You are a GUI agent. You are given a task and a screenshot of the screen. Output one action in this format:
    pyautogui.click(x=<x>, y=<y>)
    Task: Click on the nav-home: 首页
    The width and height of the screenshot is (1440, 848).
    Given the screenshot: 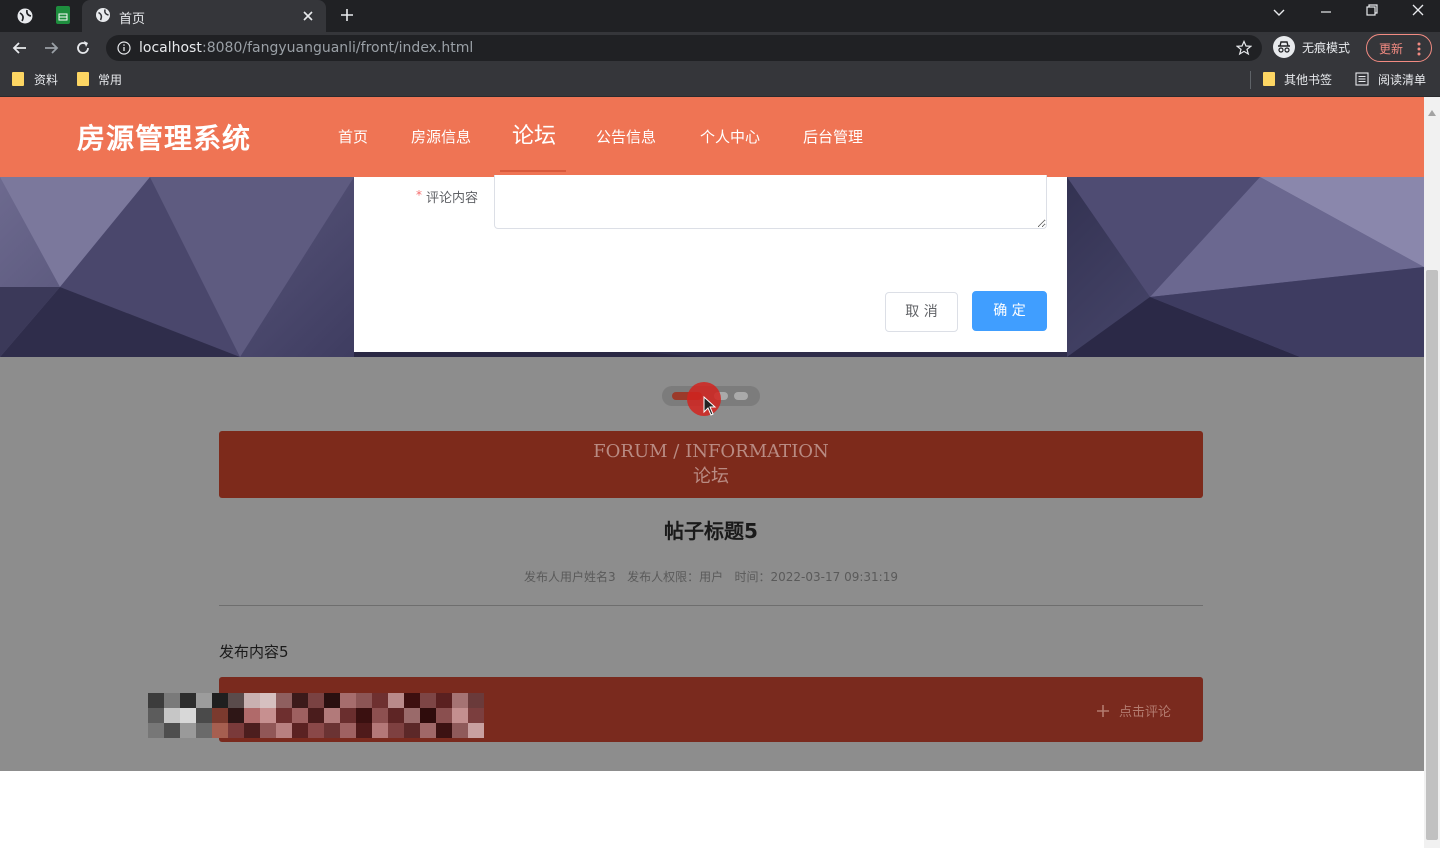 What is the action you would take?
    pyautogui.click(x=353, y=137)
    